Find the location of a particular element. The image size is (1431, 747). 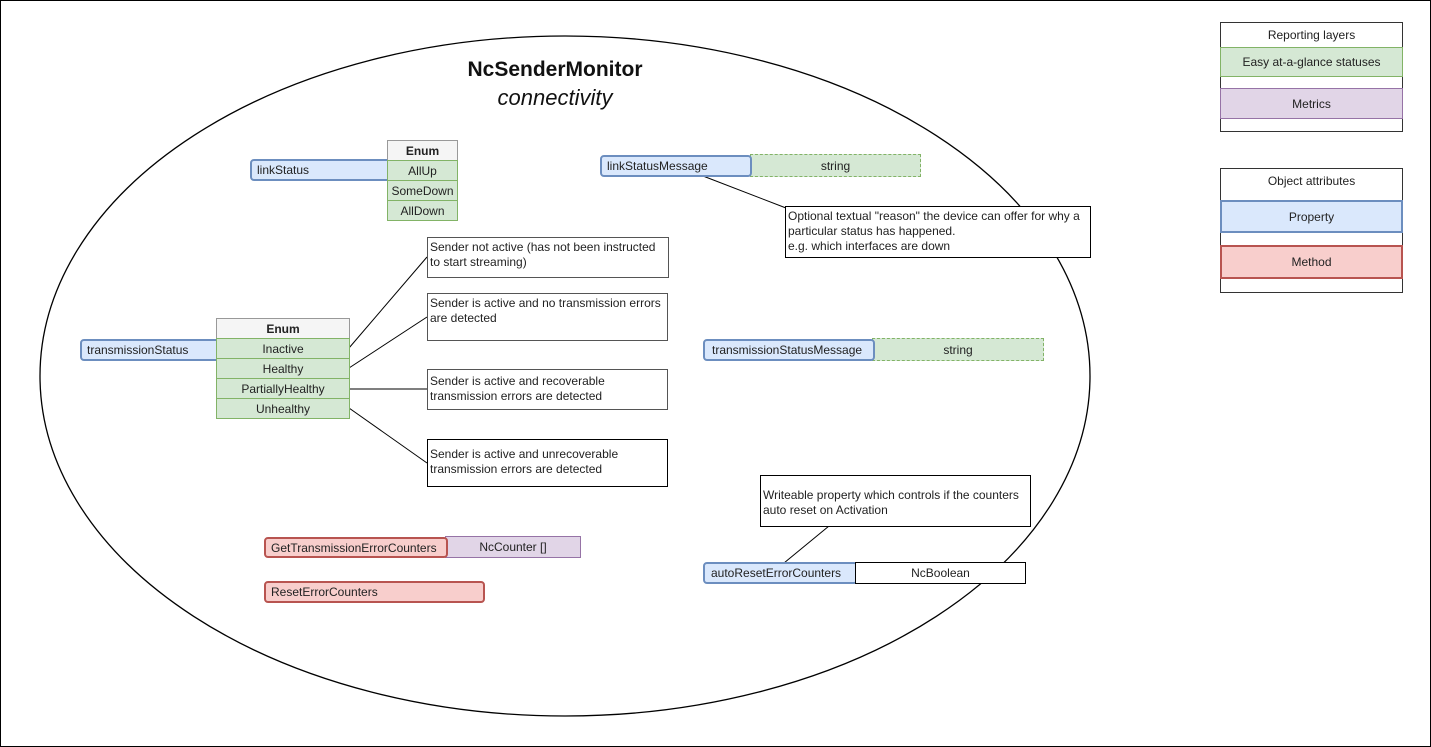

legend-object-attributes: Object attributes Property Method is located at coordinates (1311, 230).